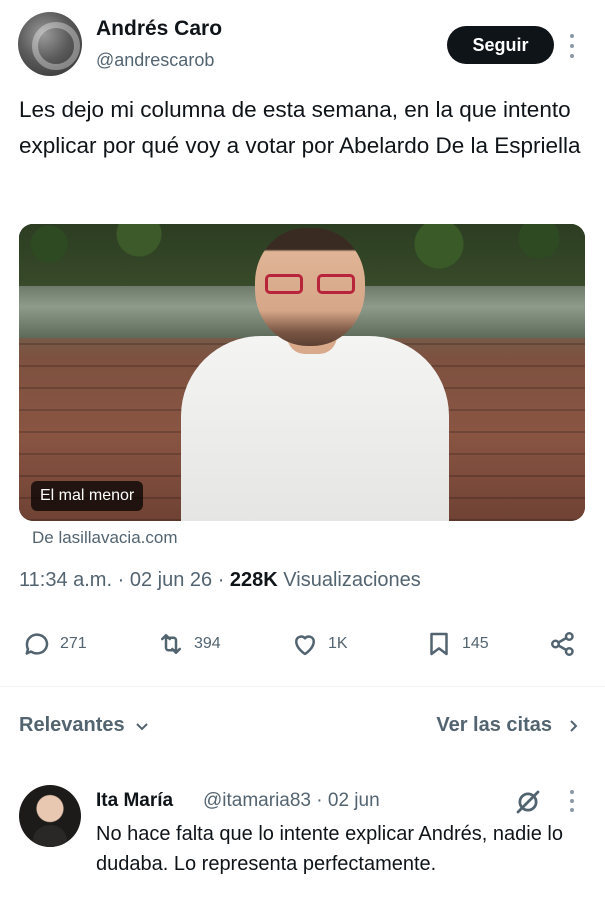  Describe the element at coordinates (155, 60) in the screenshot. I see `author-handle: @andrescarob` at that location.